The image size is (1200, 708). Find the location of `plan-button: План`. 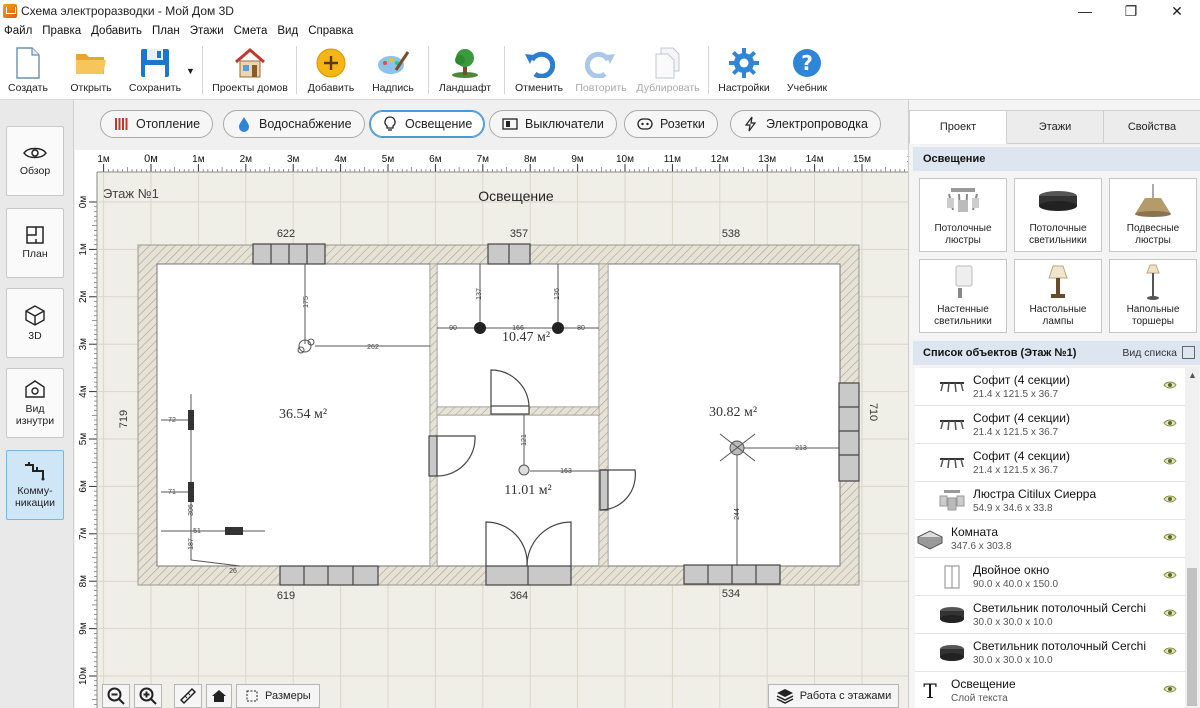

plan-button: План is located at coordinates (35, 243).